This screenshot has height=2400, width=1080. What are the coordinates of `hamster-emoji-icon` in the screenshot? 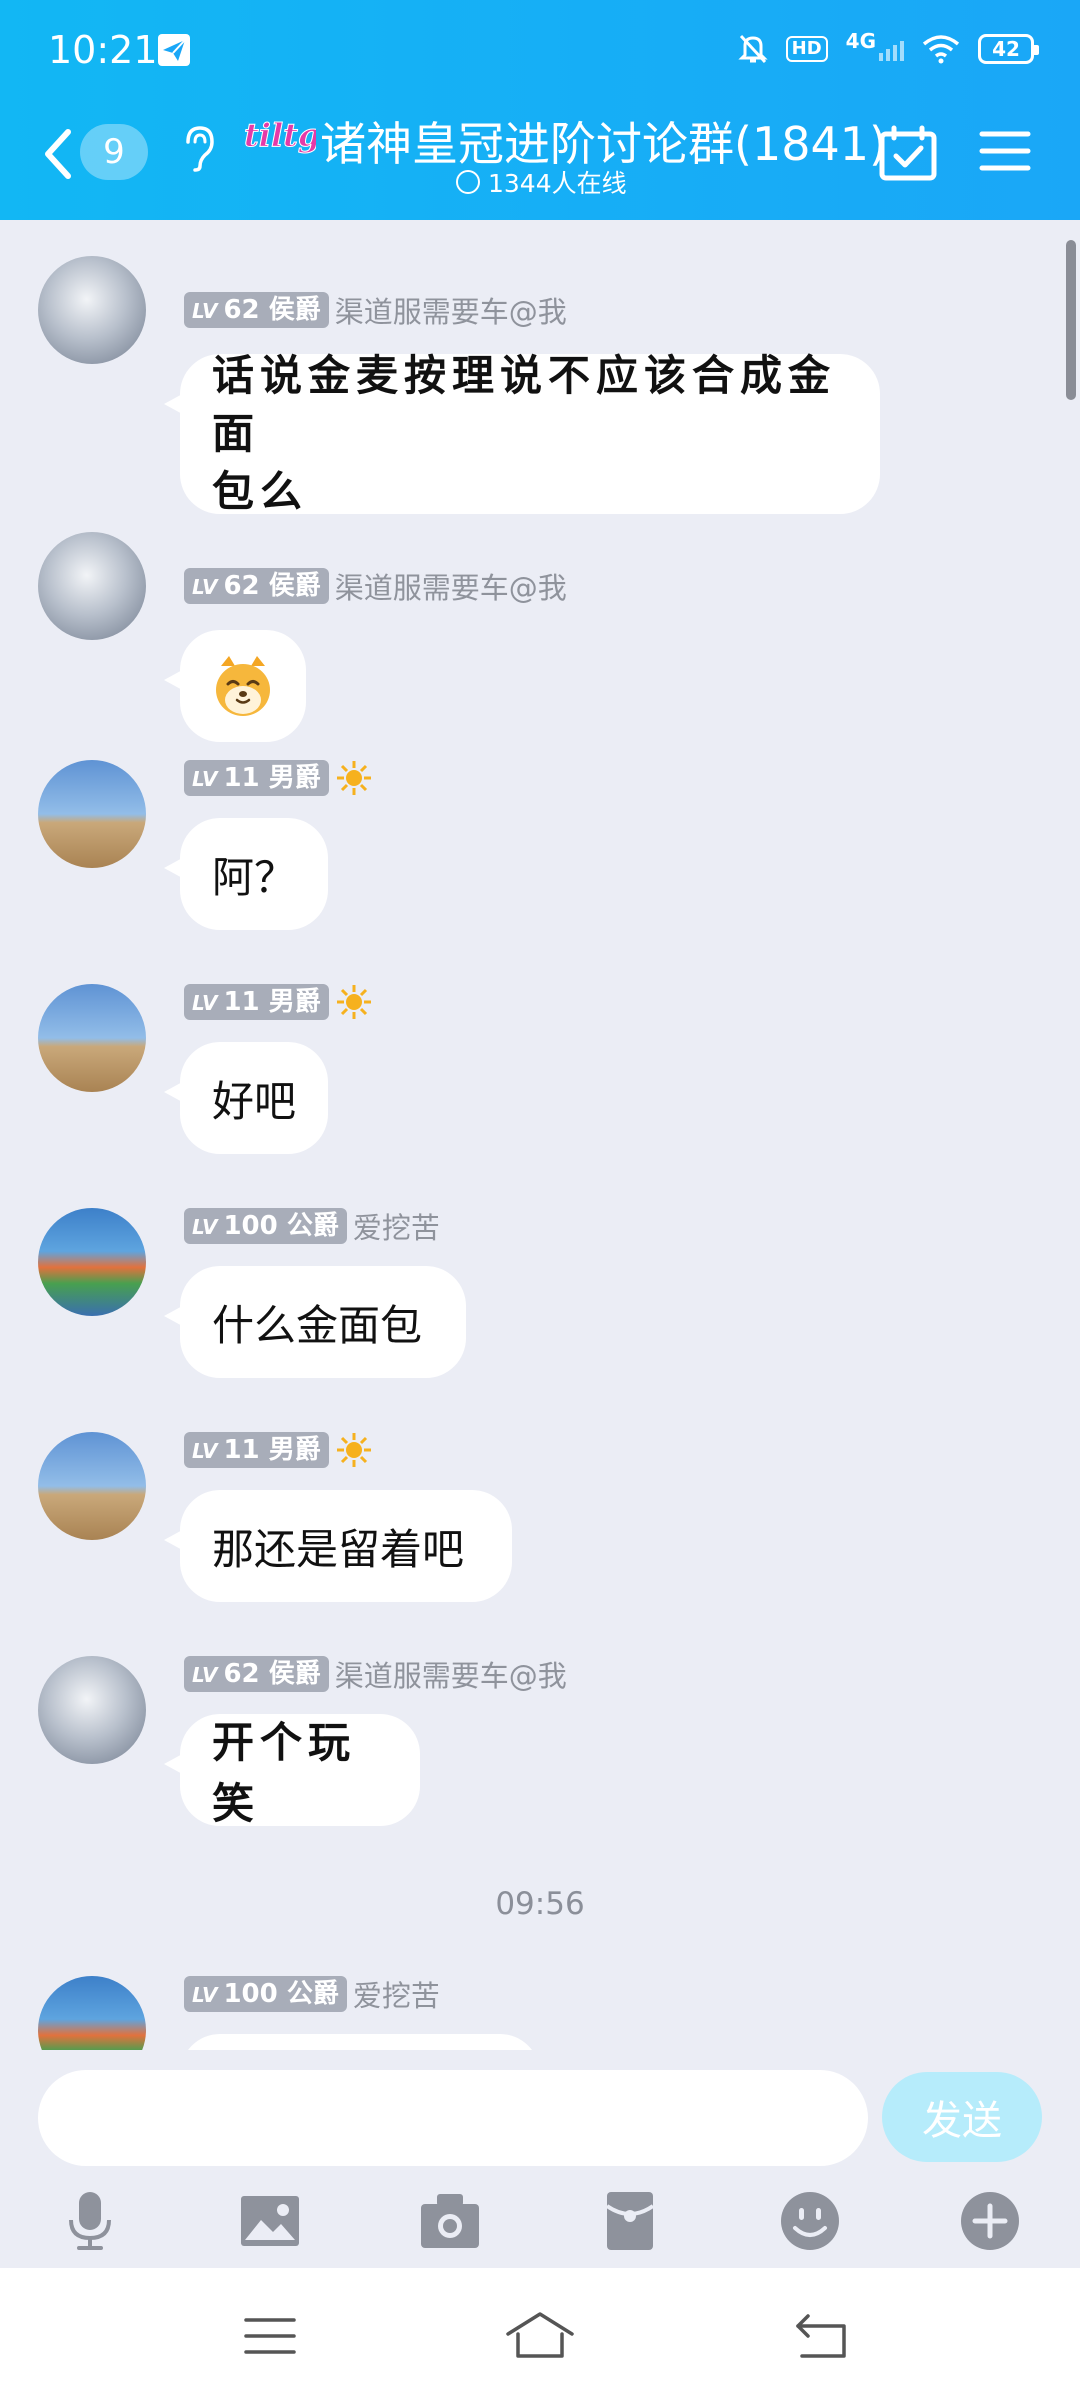 It's located at (243, 686).